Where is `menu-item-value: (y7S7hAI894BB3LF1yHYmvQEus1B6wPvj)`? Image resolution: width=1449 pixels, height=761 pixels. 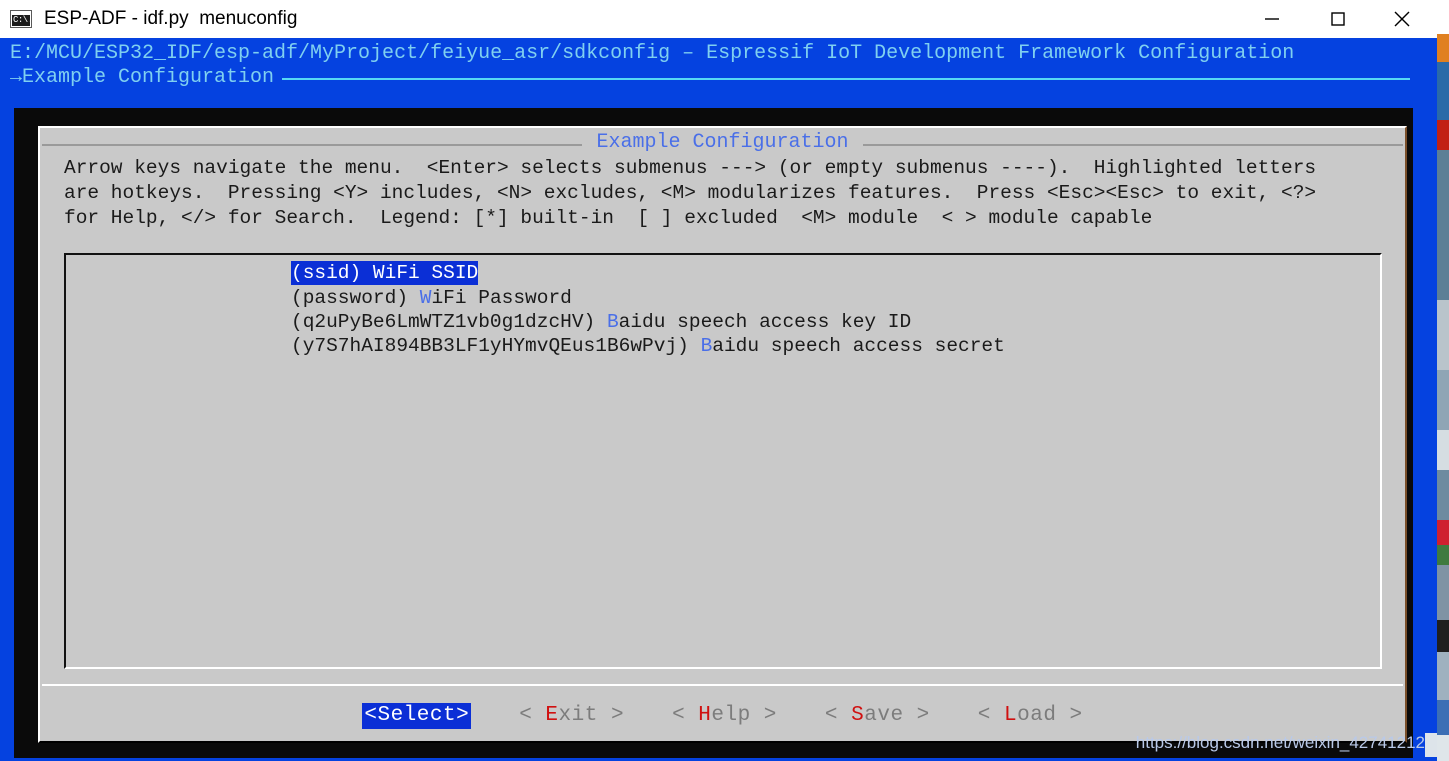
menu-item-value: (y7S7hAI894BB3LF1yHYmvQEus1B6wPvj) is located at coordinates (496, 345).